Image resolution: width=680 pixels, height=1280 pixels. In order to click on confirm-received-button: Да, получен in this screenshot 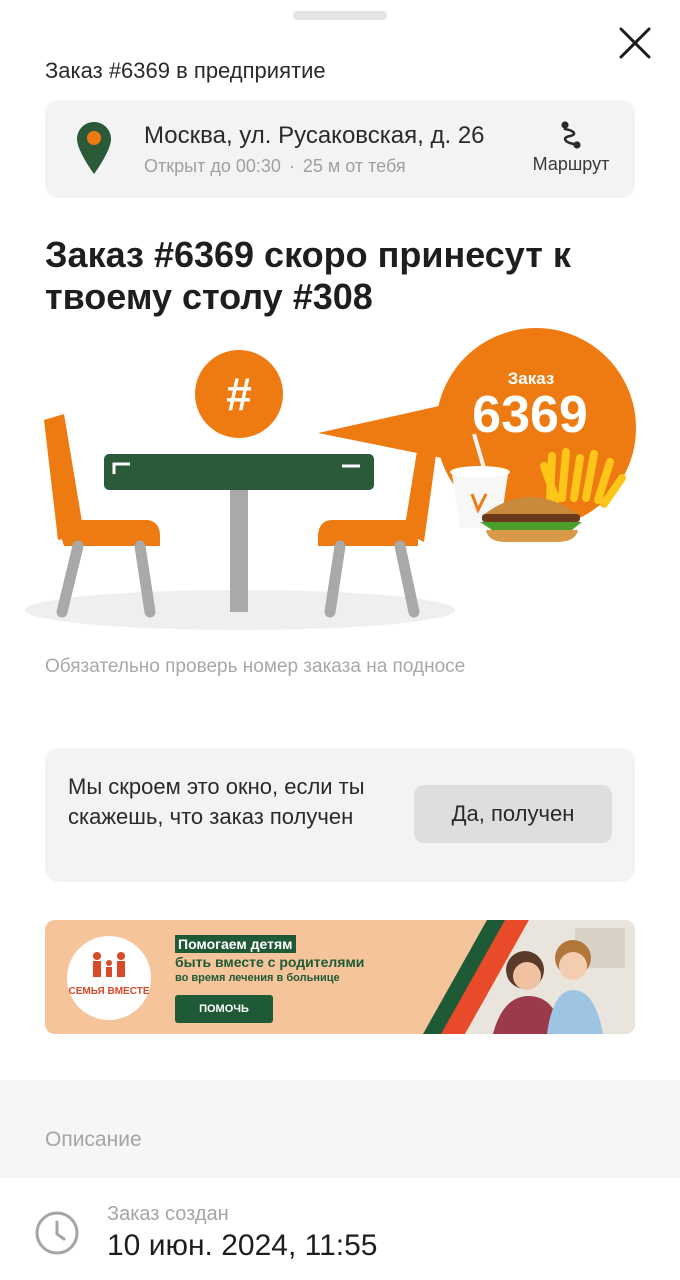, I will do `click(513, 814)`.